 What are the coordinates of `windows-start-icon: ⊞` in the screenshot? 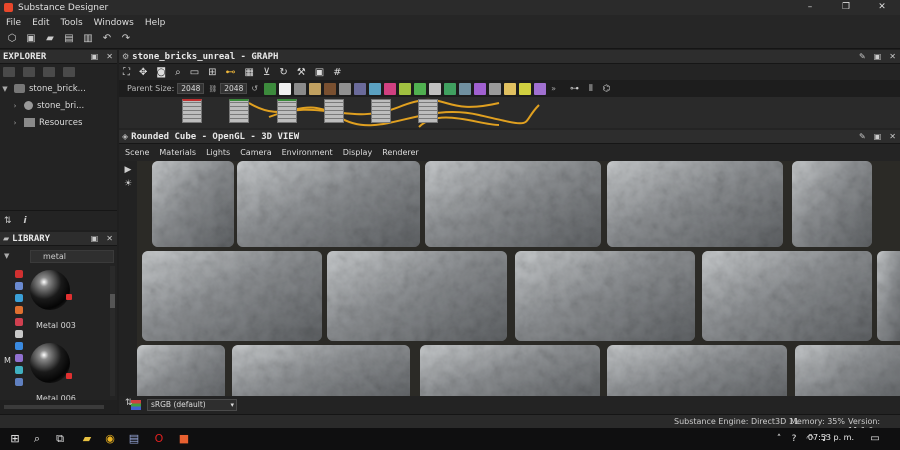 It's located at (15, 439).